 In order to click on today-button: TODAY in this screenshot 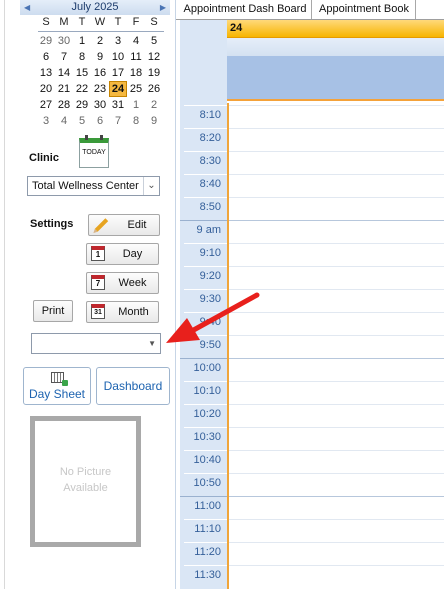, I will do `click(94, 151)`.